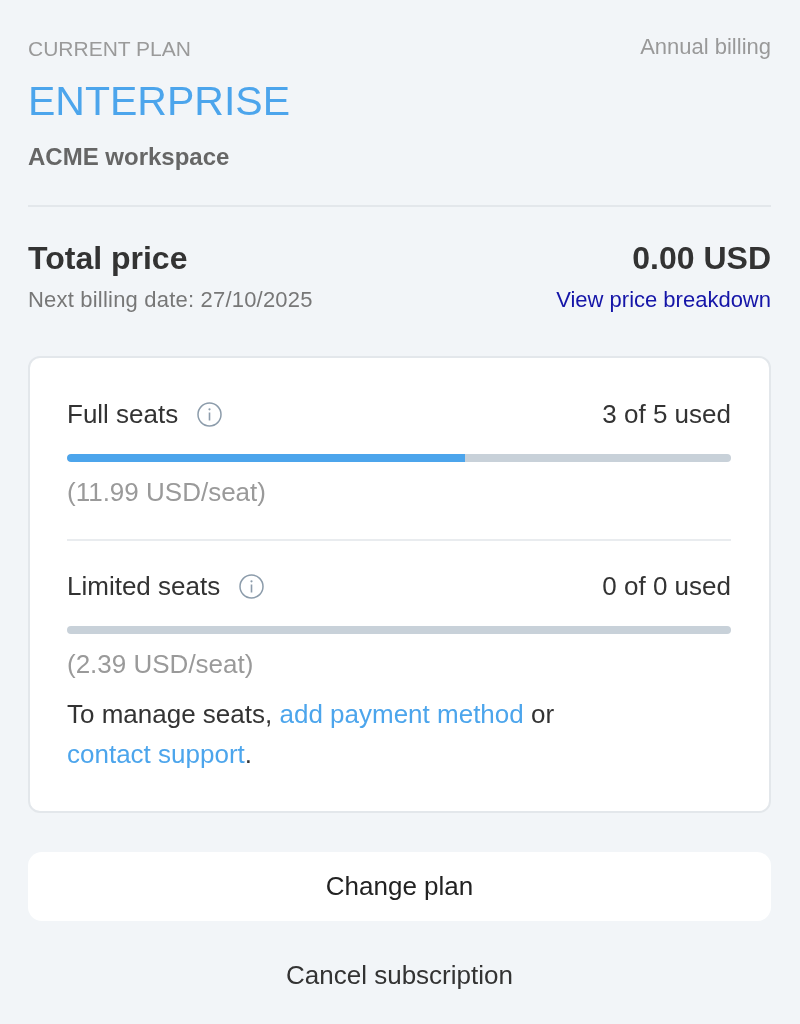 The image size is (800, 1024). Describe the element at coordinates (705, 47) in the screenshot. I see `billing-cycle: Annual billing` at that location.